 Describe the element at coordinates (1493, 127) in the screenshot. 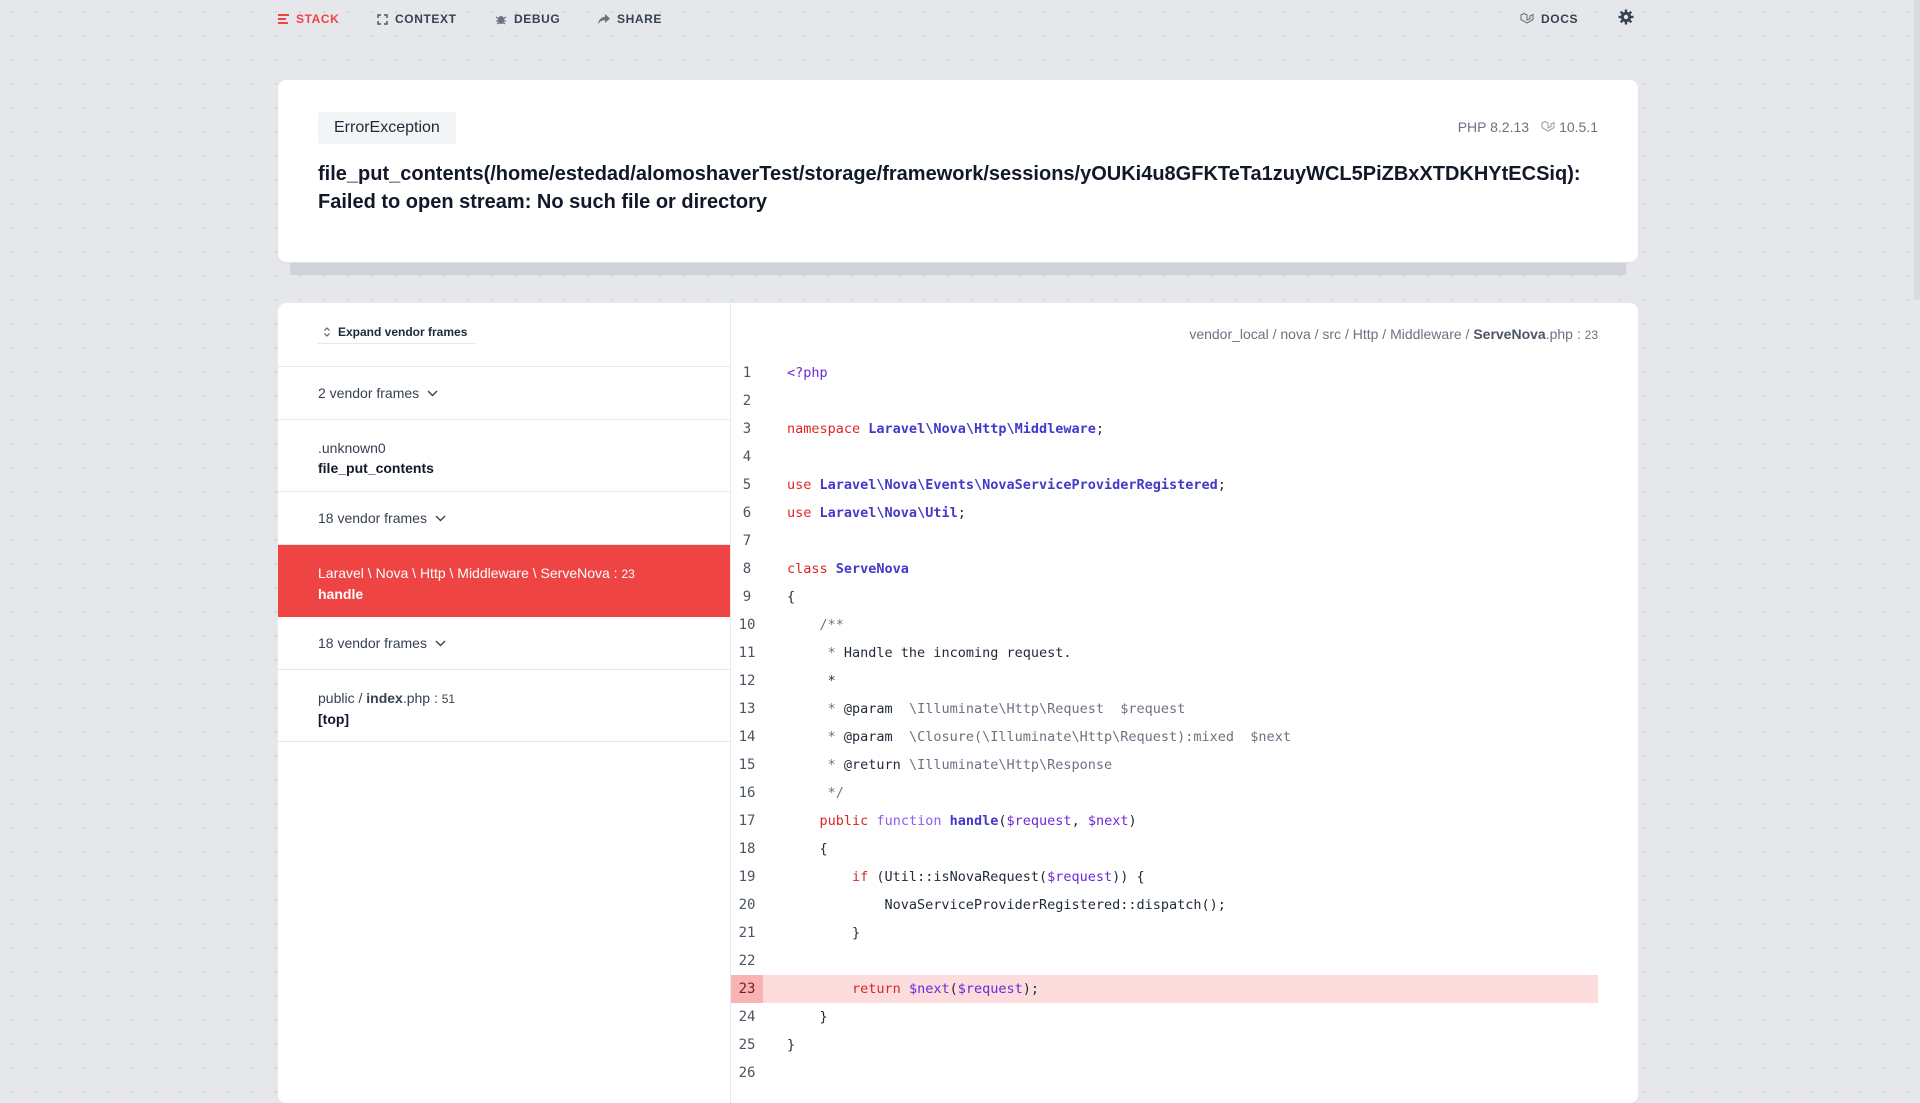

I see `php-version: PHP 8.2.13` at that location.